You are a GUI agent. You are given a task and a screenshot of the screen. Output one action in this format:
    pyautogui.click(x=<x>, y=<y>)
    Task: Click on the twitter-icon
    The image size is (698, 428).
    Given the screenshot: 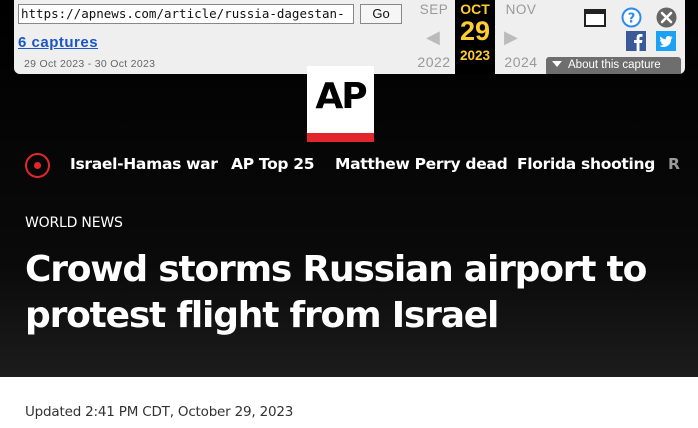 What is the action you would take?
    pyautogui.click(x=666, y=41)
    